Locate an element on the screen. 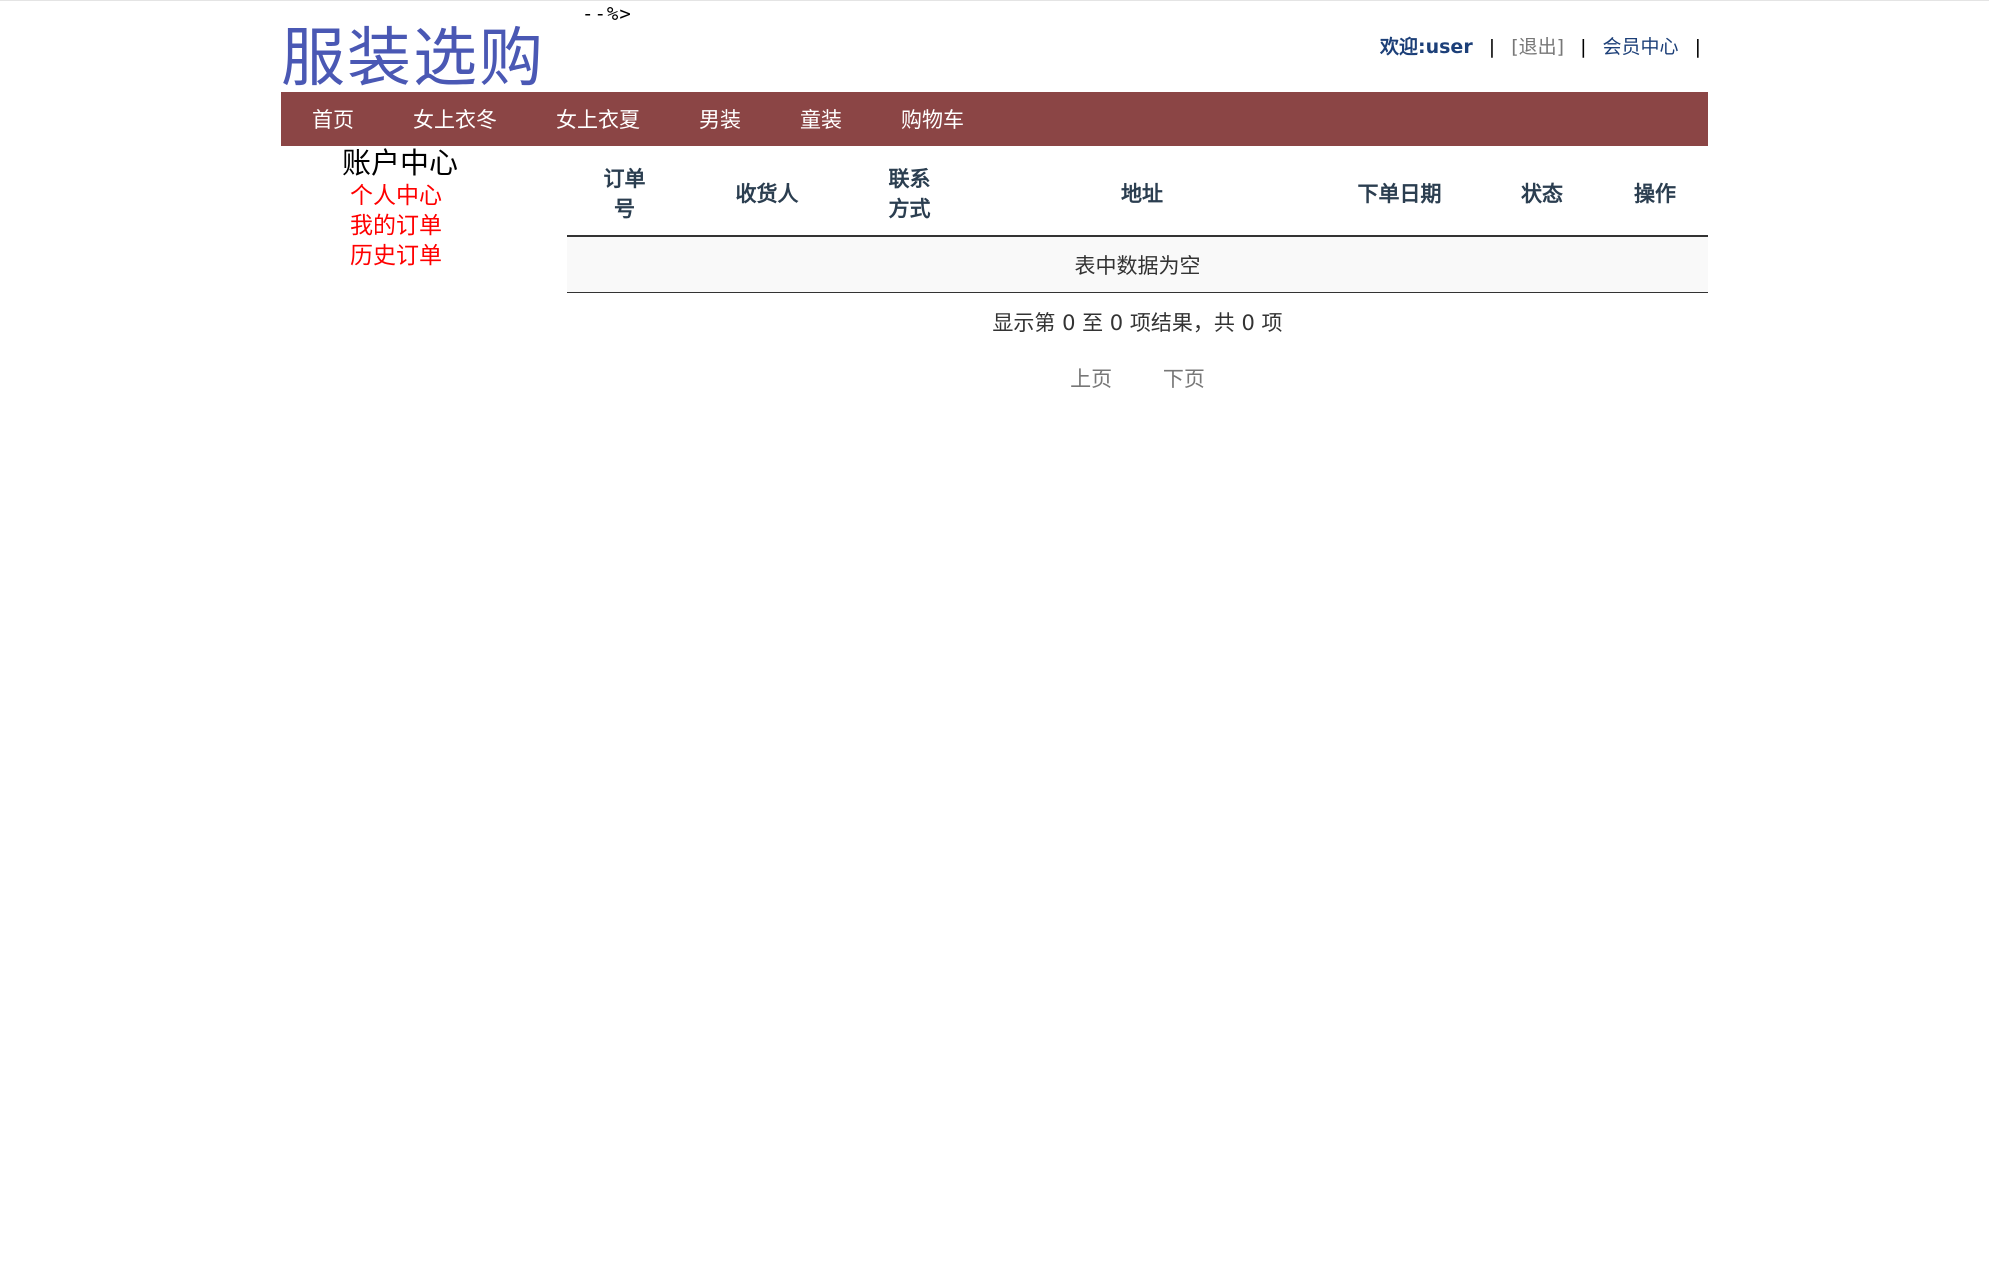  nav-item-women-summer: 女上衣夏 is located at coordinates (598, 119).